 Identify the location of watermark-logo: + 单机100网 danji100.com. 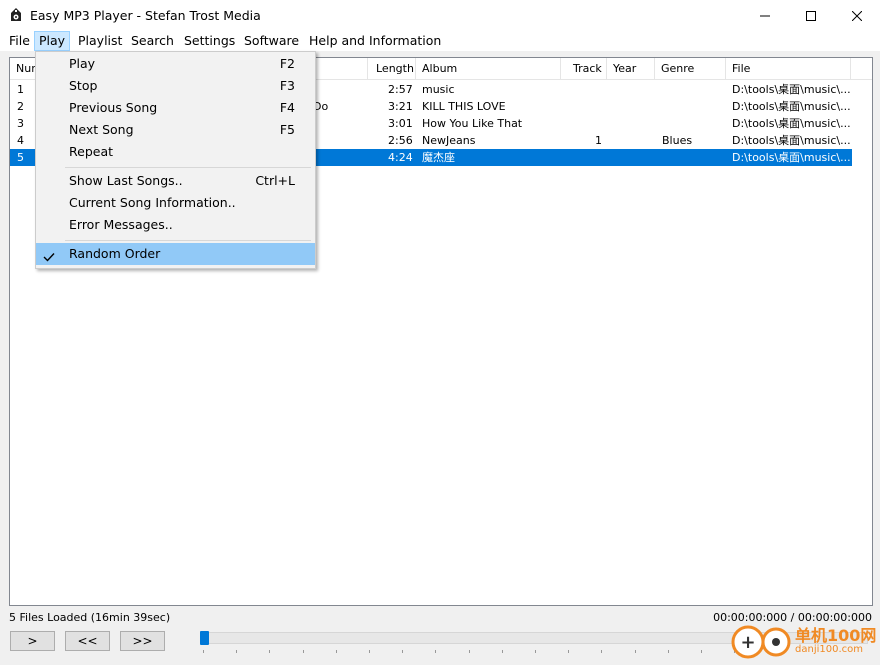
(805, 642).